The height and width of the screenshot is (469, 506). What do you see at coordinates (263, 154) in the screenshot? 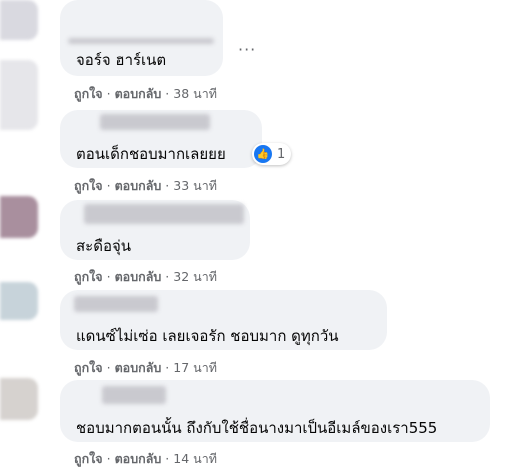
I see `thumbs-up-icon: 👍` at bounding box center [263, 154].